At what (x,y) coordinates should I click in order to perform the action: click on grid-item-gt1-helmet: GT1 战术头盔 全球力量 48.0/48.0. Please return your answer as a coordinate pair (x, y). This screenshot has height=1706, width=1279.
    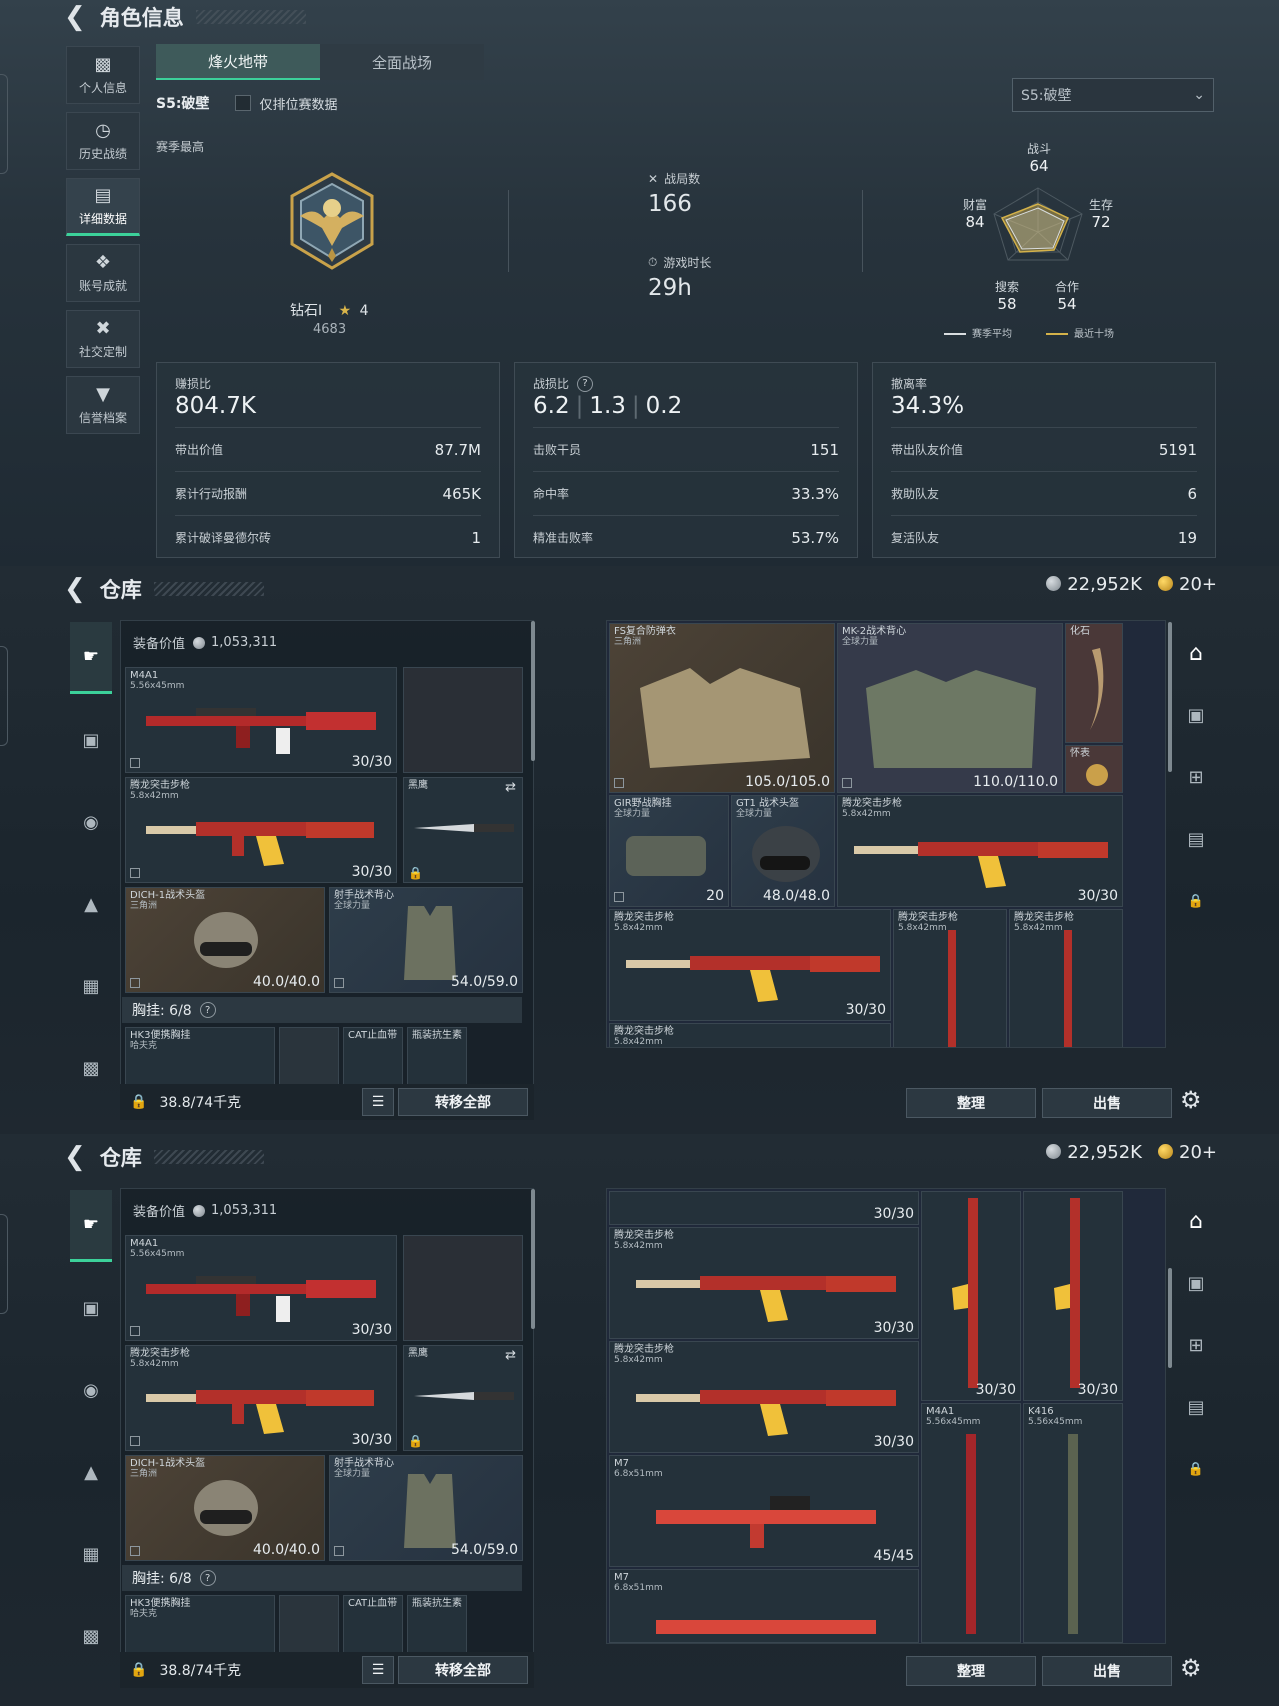
    Looking at the image, I should click on (783, 851).